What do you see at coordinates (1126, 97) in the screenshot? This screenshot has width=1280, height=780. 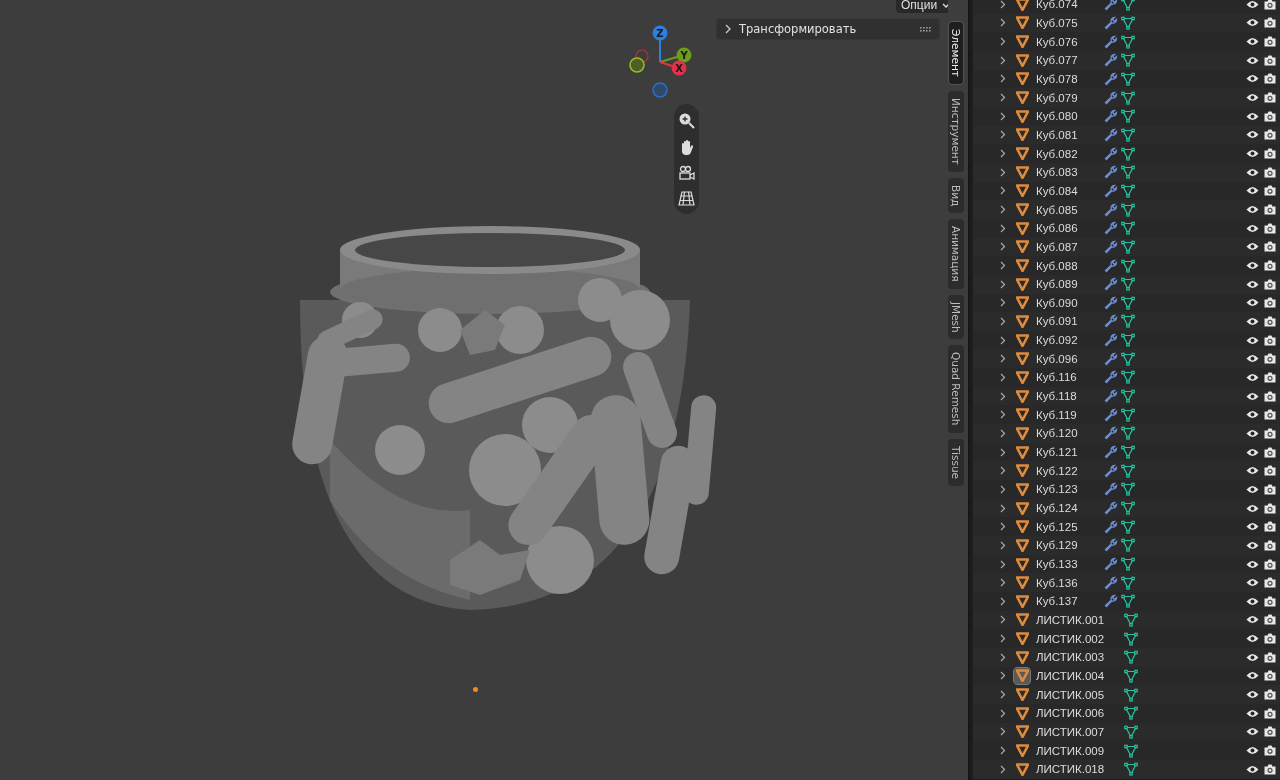 I see `outliner-row: Куб.079` at bounding box center [1126, 97].